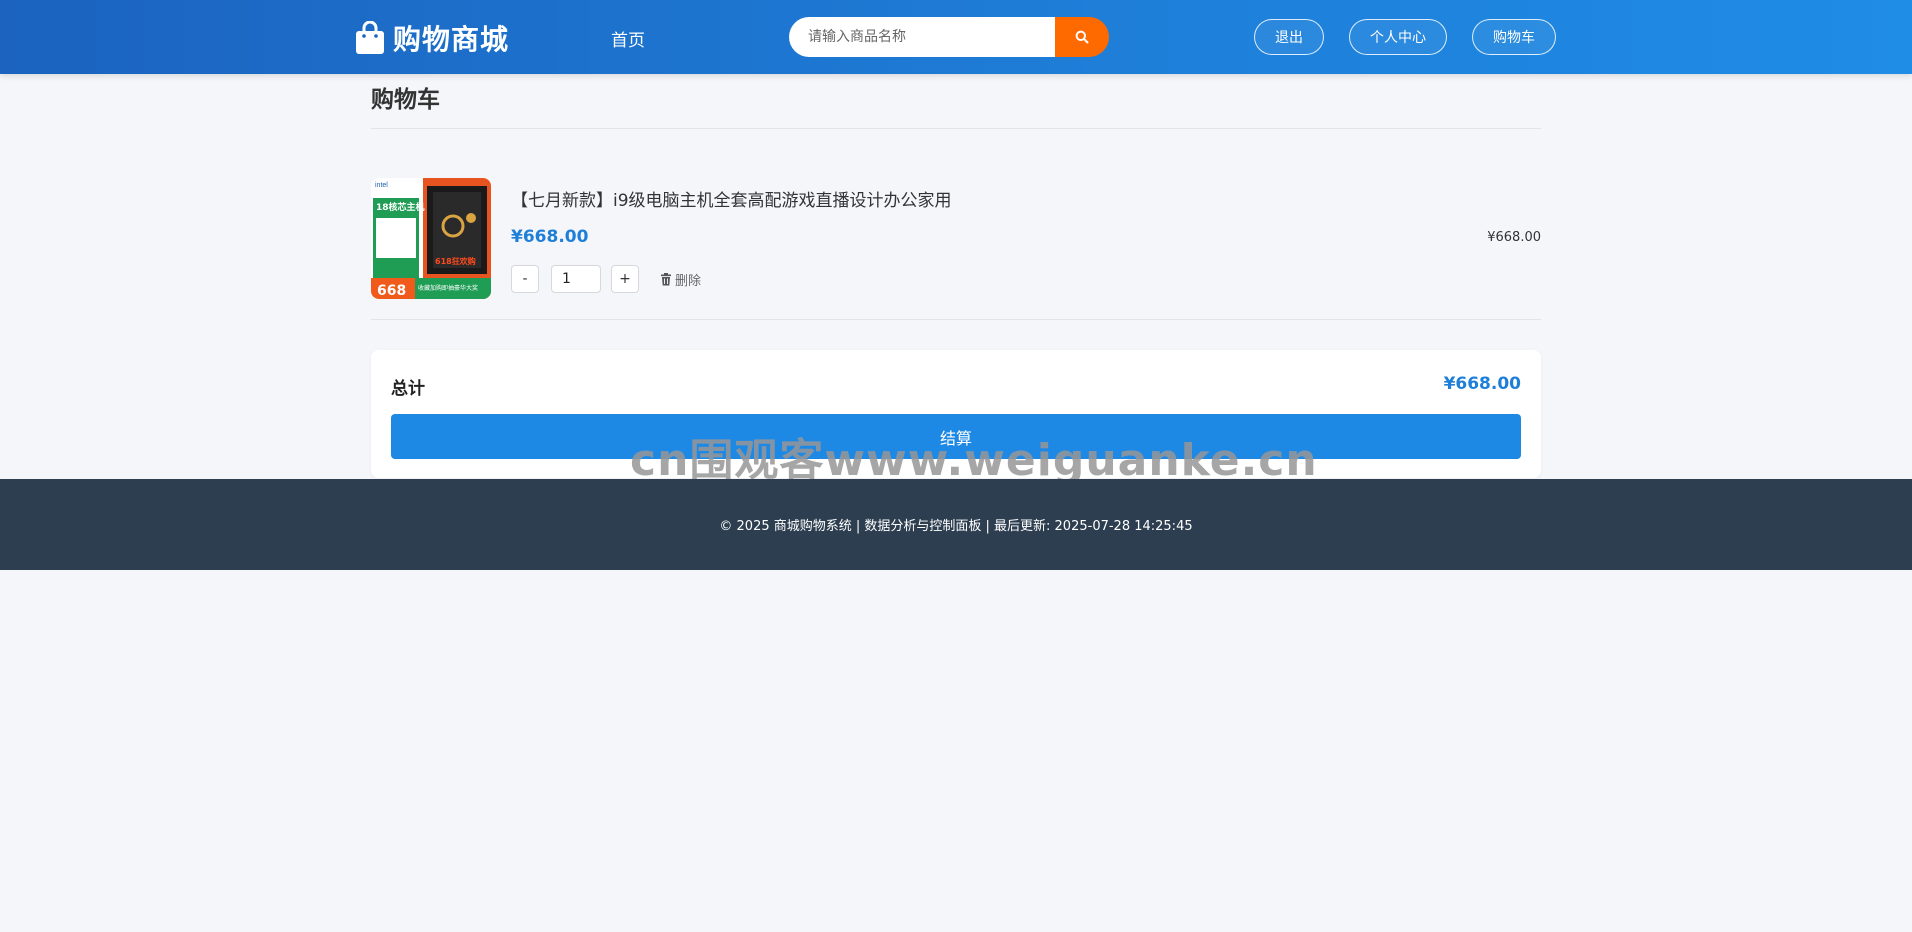  Describe the element at coordinates (451, 39) in the screenshot. I see `site-logo-text: 购物商城` at that location.